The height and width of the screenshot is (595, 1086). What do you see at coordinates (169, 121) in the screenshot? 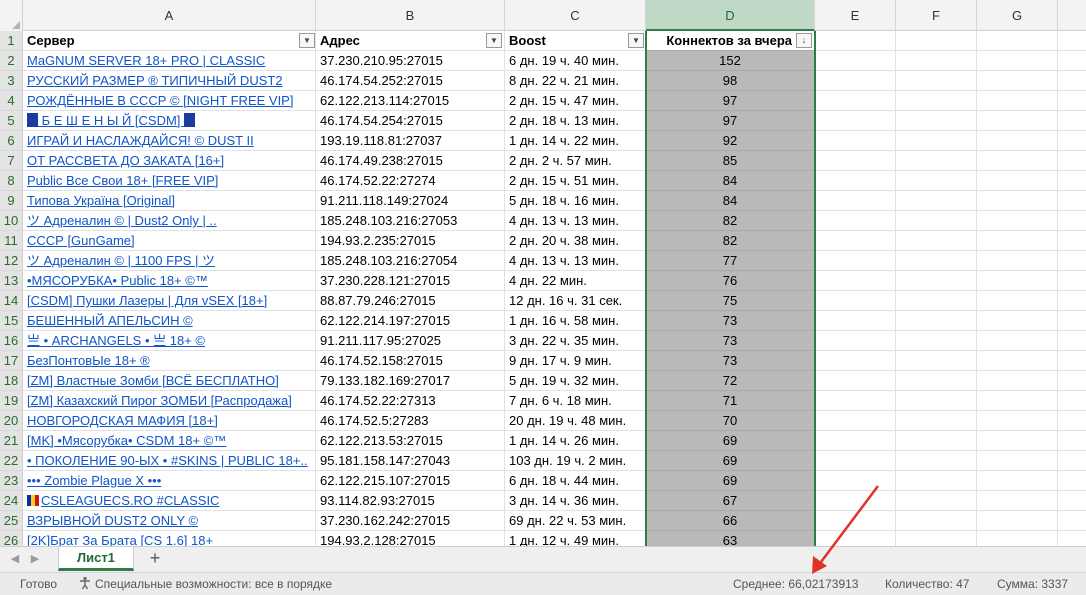
I see `server-link: Б Е Ш Е Н Ы Й [CSDM]` at bounding box center [169, 121].